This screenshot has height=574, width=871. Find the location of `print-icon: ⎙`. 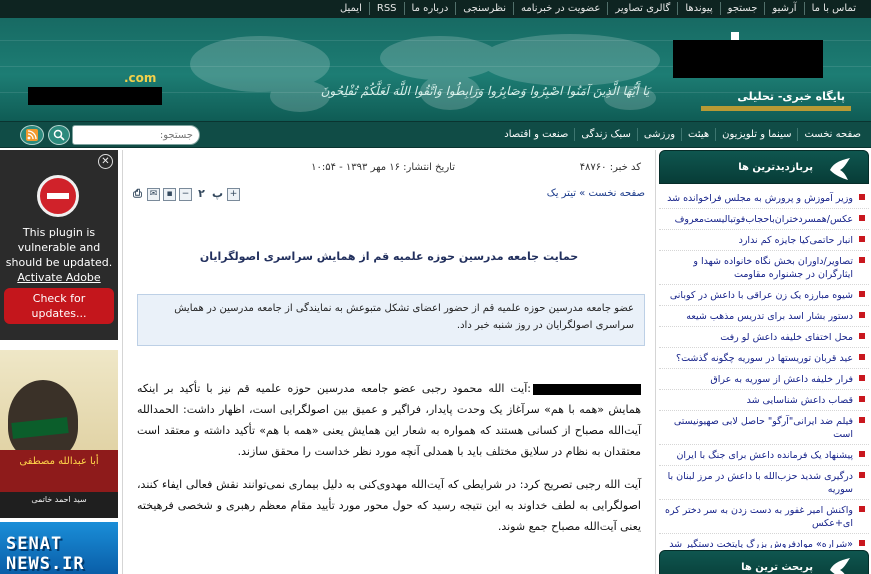

print-icon: ⎙ is located at coordinates (137, 194).